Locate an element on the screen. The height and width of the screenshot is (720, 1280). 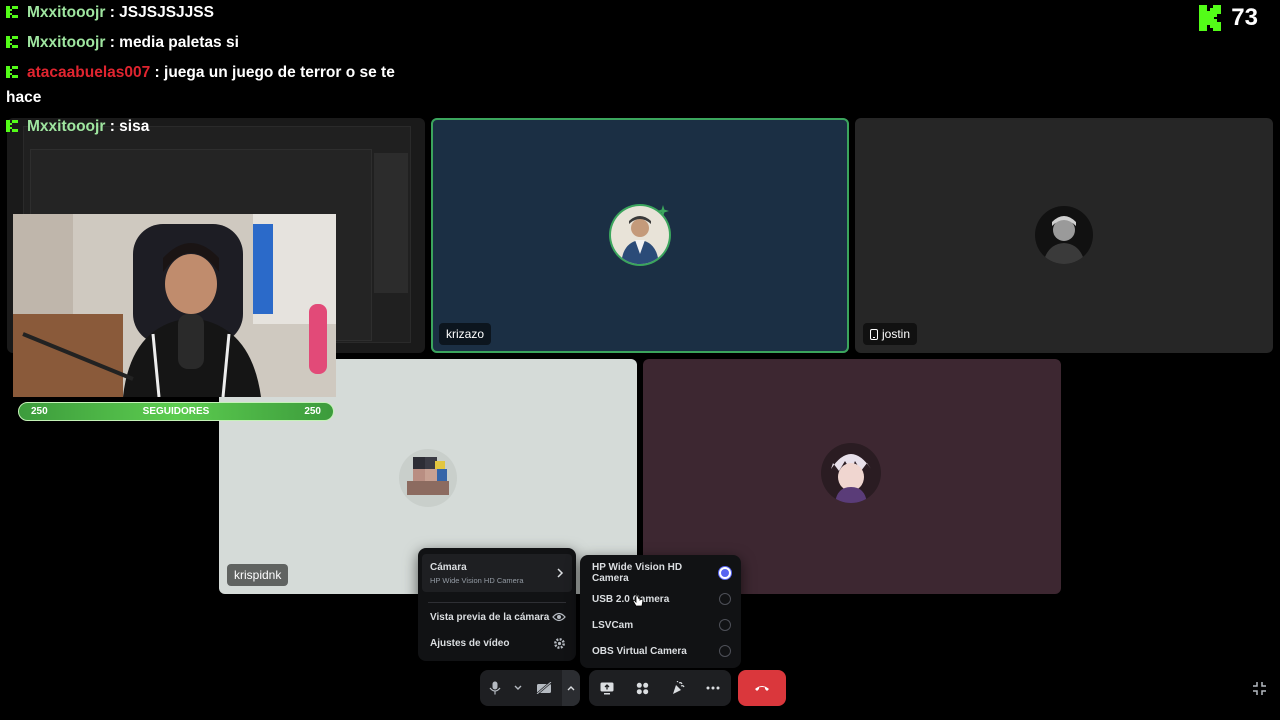
disconnect-button is located at coordinates (762, 688).